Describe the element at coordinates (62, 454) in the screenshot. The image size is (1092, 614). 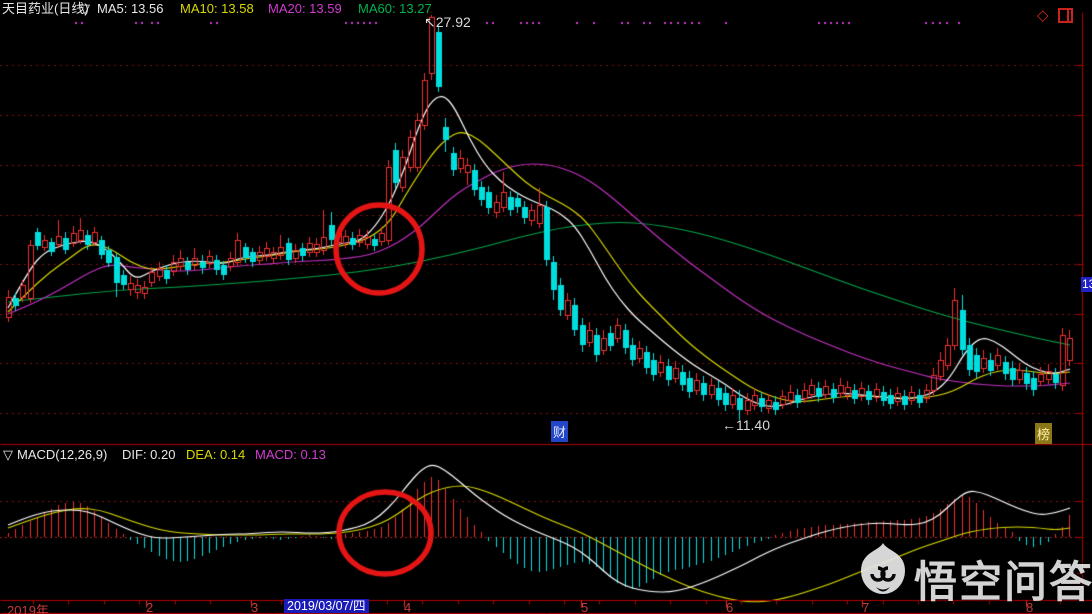
I see `macd-indicator-name: MACD(12,26,9)` at that location.